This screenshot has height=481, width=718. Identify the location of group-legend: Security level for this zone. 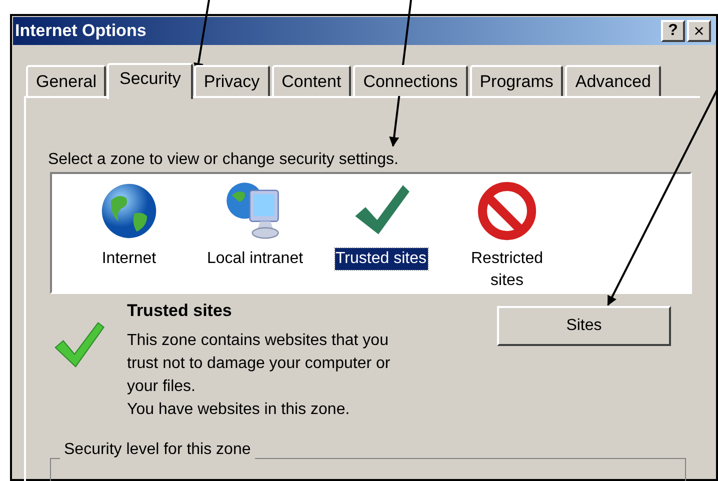
(157, 449).